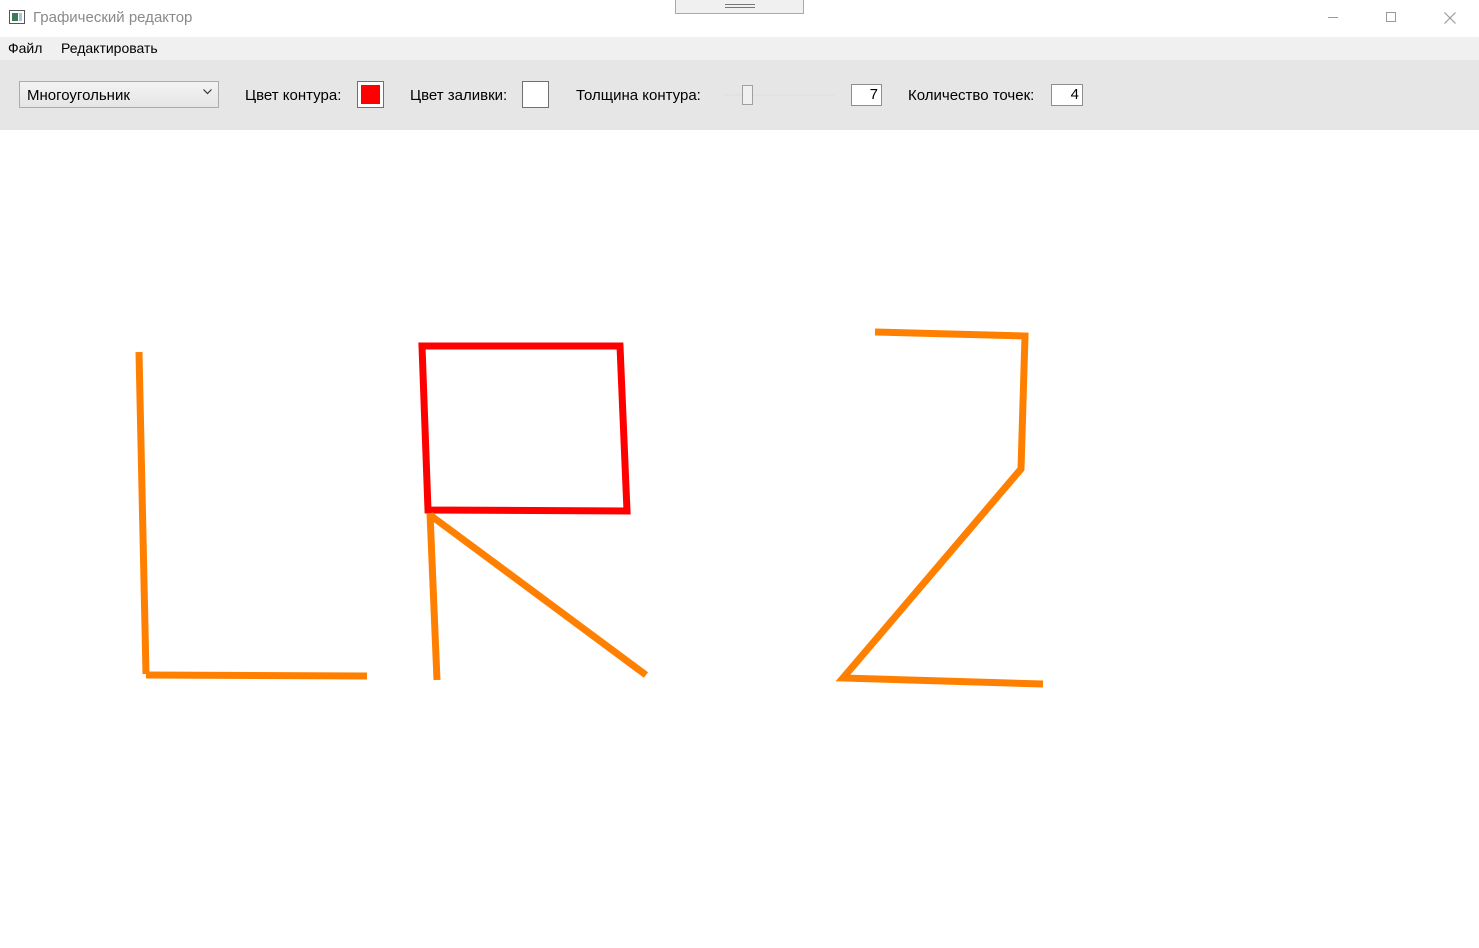 This screenshot has height=948, width=1479. What do you see at coordinates (739, 48) in the screenshot?
I see `menu-bar: Файл Редактировать` at bounding box center [739, 48].